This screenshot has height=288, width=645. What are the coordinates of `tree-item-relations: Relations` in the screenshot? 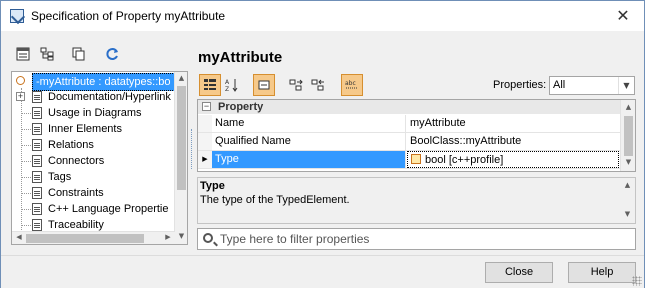 It's located at (93, 145).